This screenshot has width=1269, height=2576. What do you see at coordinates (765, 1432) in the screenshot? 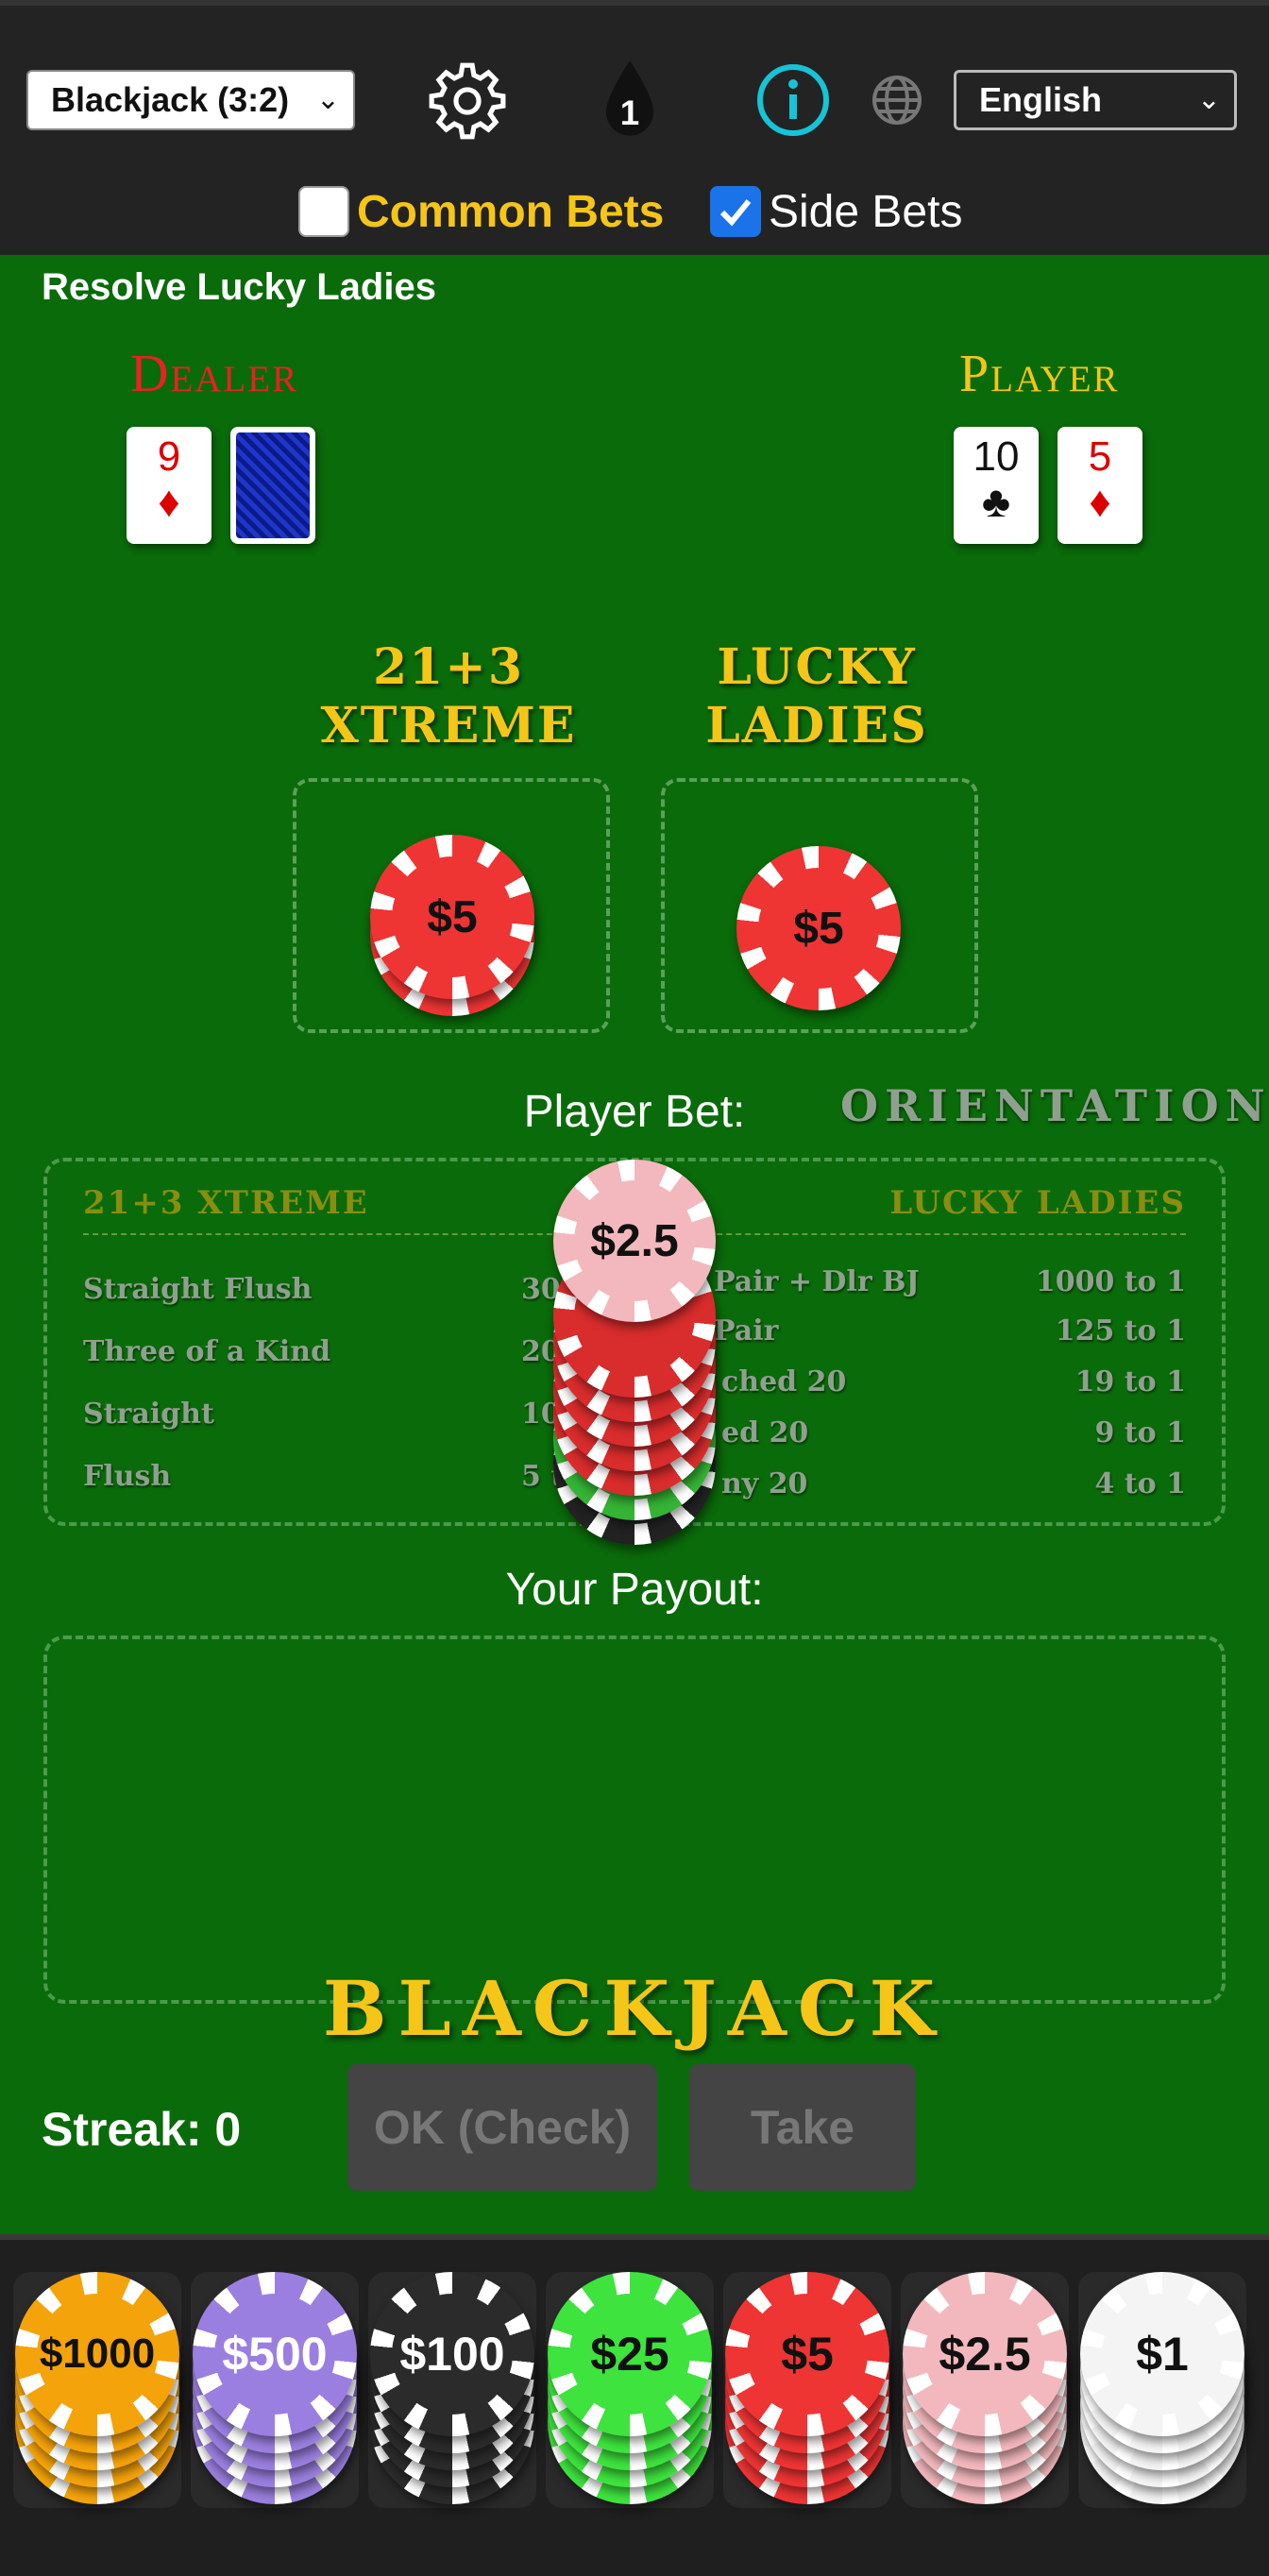
I see `paytable-row-name: ed 20` at bounding box center [765, 1432].